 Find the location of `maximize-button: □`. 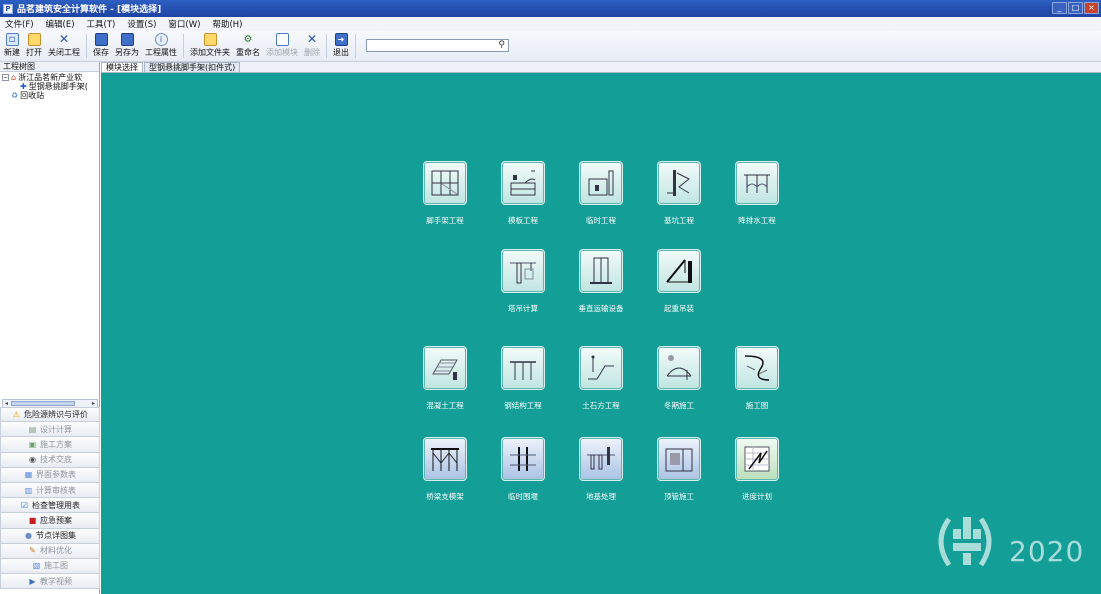

maximize-button: □ is located at coordinates (1075, 8).